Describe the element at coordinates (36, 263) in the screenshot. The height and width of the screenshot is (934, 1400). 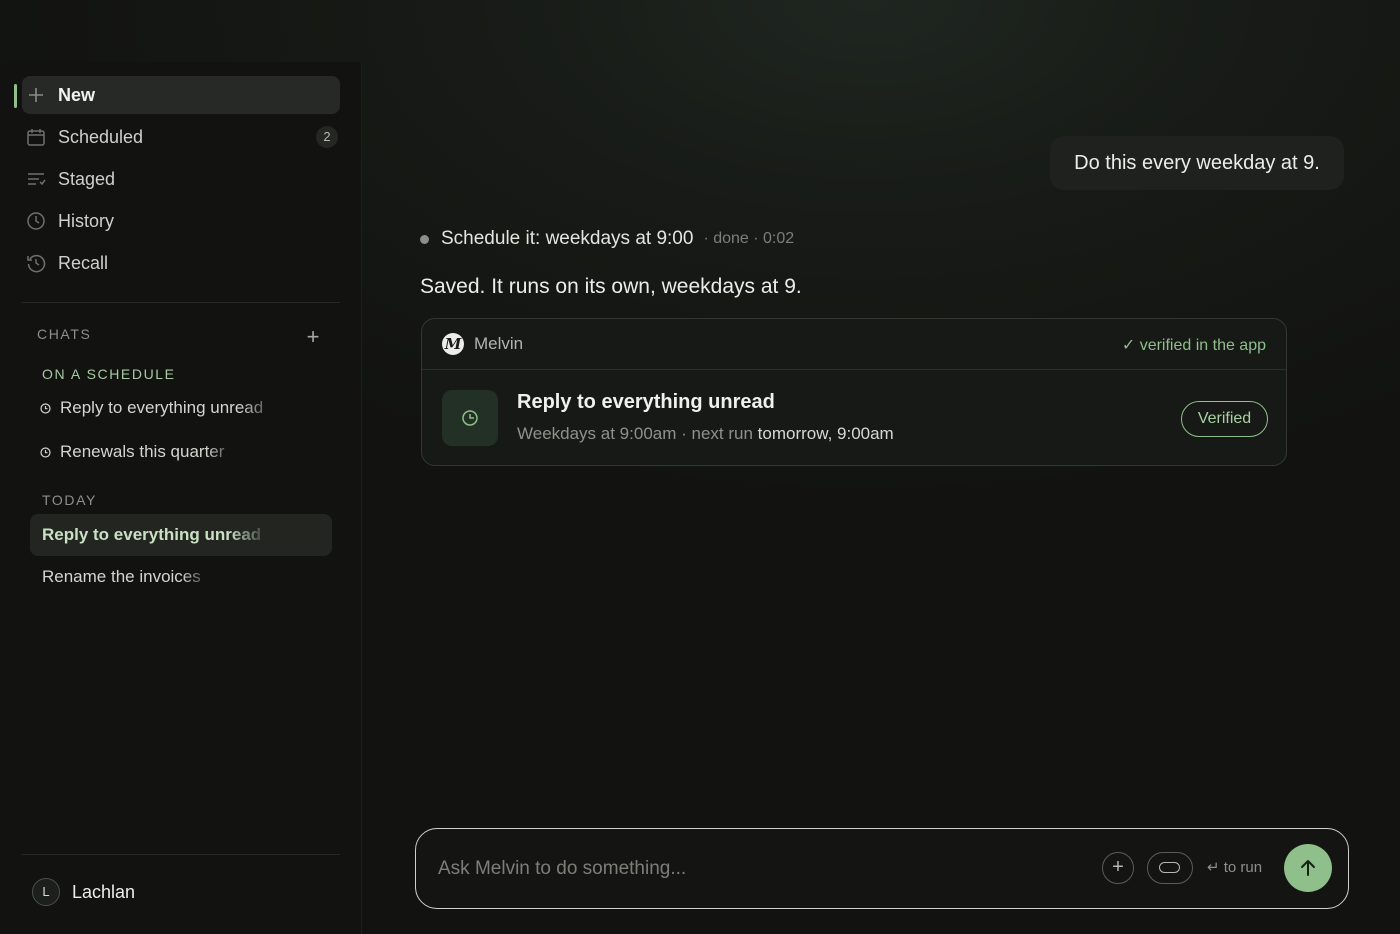
I see `history-rewind-icon` at that location.